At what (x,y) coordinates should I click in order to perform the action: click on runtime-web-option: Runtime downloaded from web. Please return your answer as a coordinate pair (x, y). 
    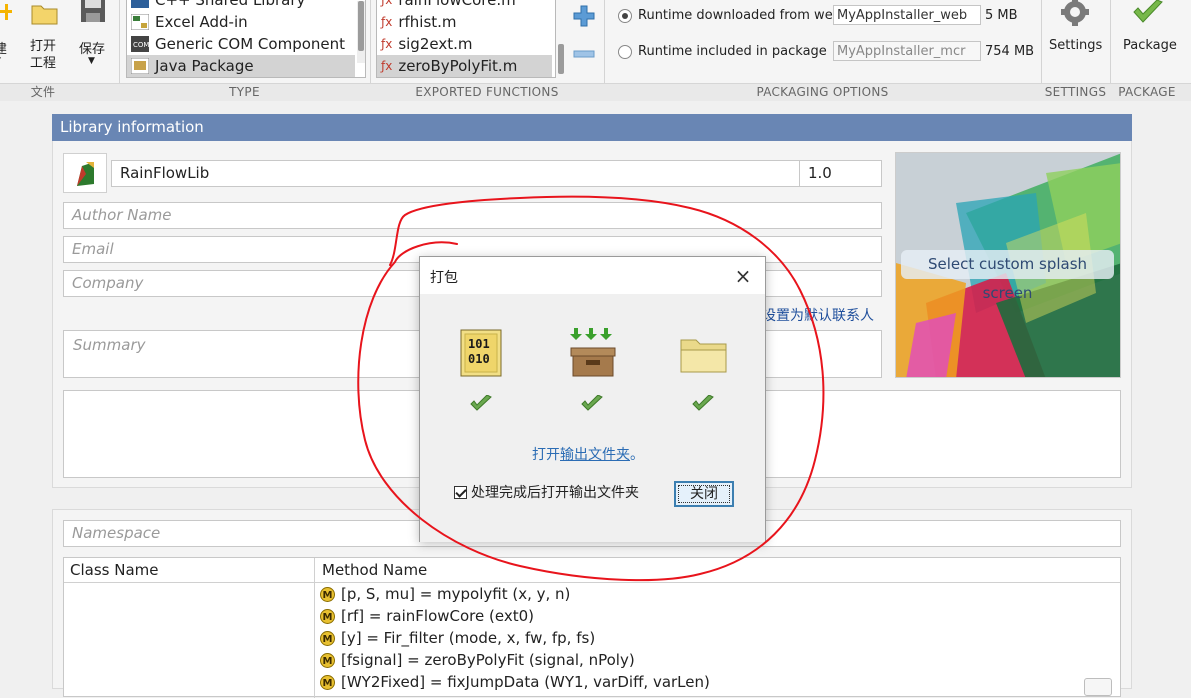
    Looking at the image, I should click on (729, 15).